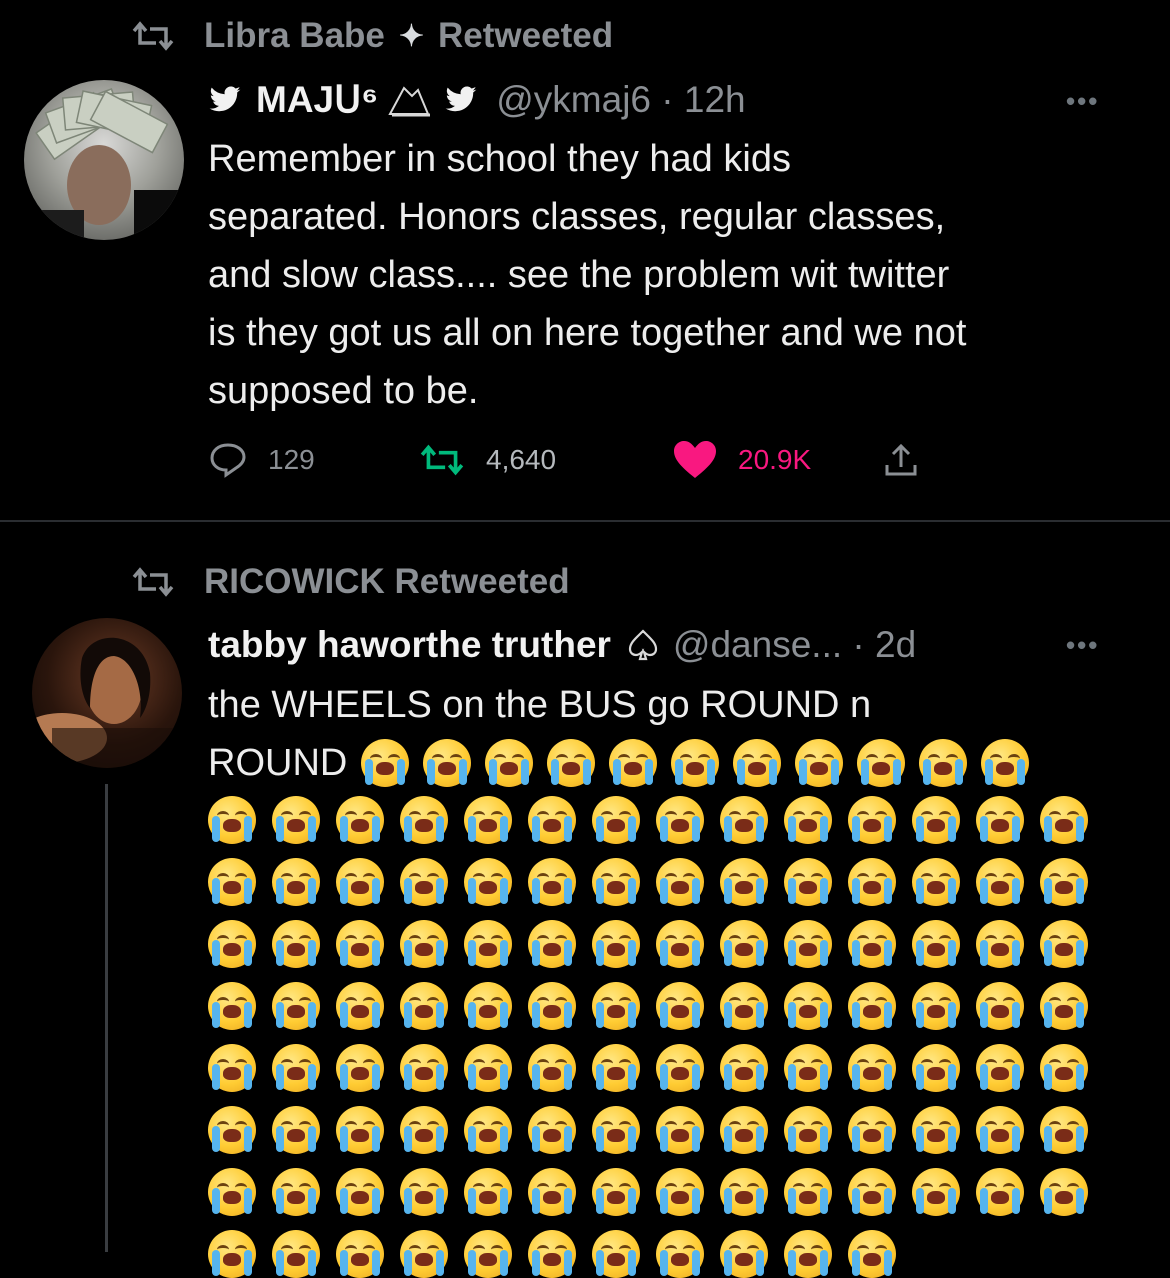 The image size is (1170, 1278). What do you see at coordinates (317, 99) in the screenshot?
I see `author-name: MAJᑌ⁶` at bounding box center [317, 99].